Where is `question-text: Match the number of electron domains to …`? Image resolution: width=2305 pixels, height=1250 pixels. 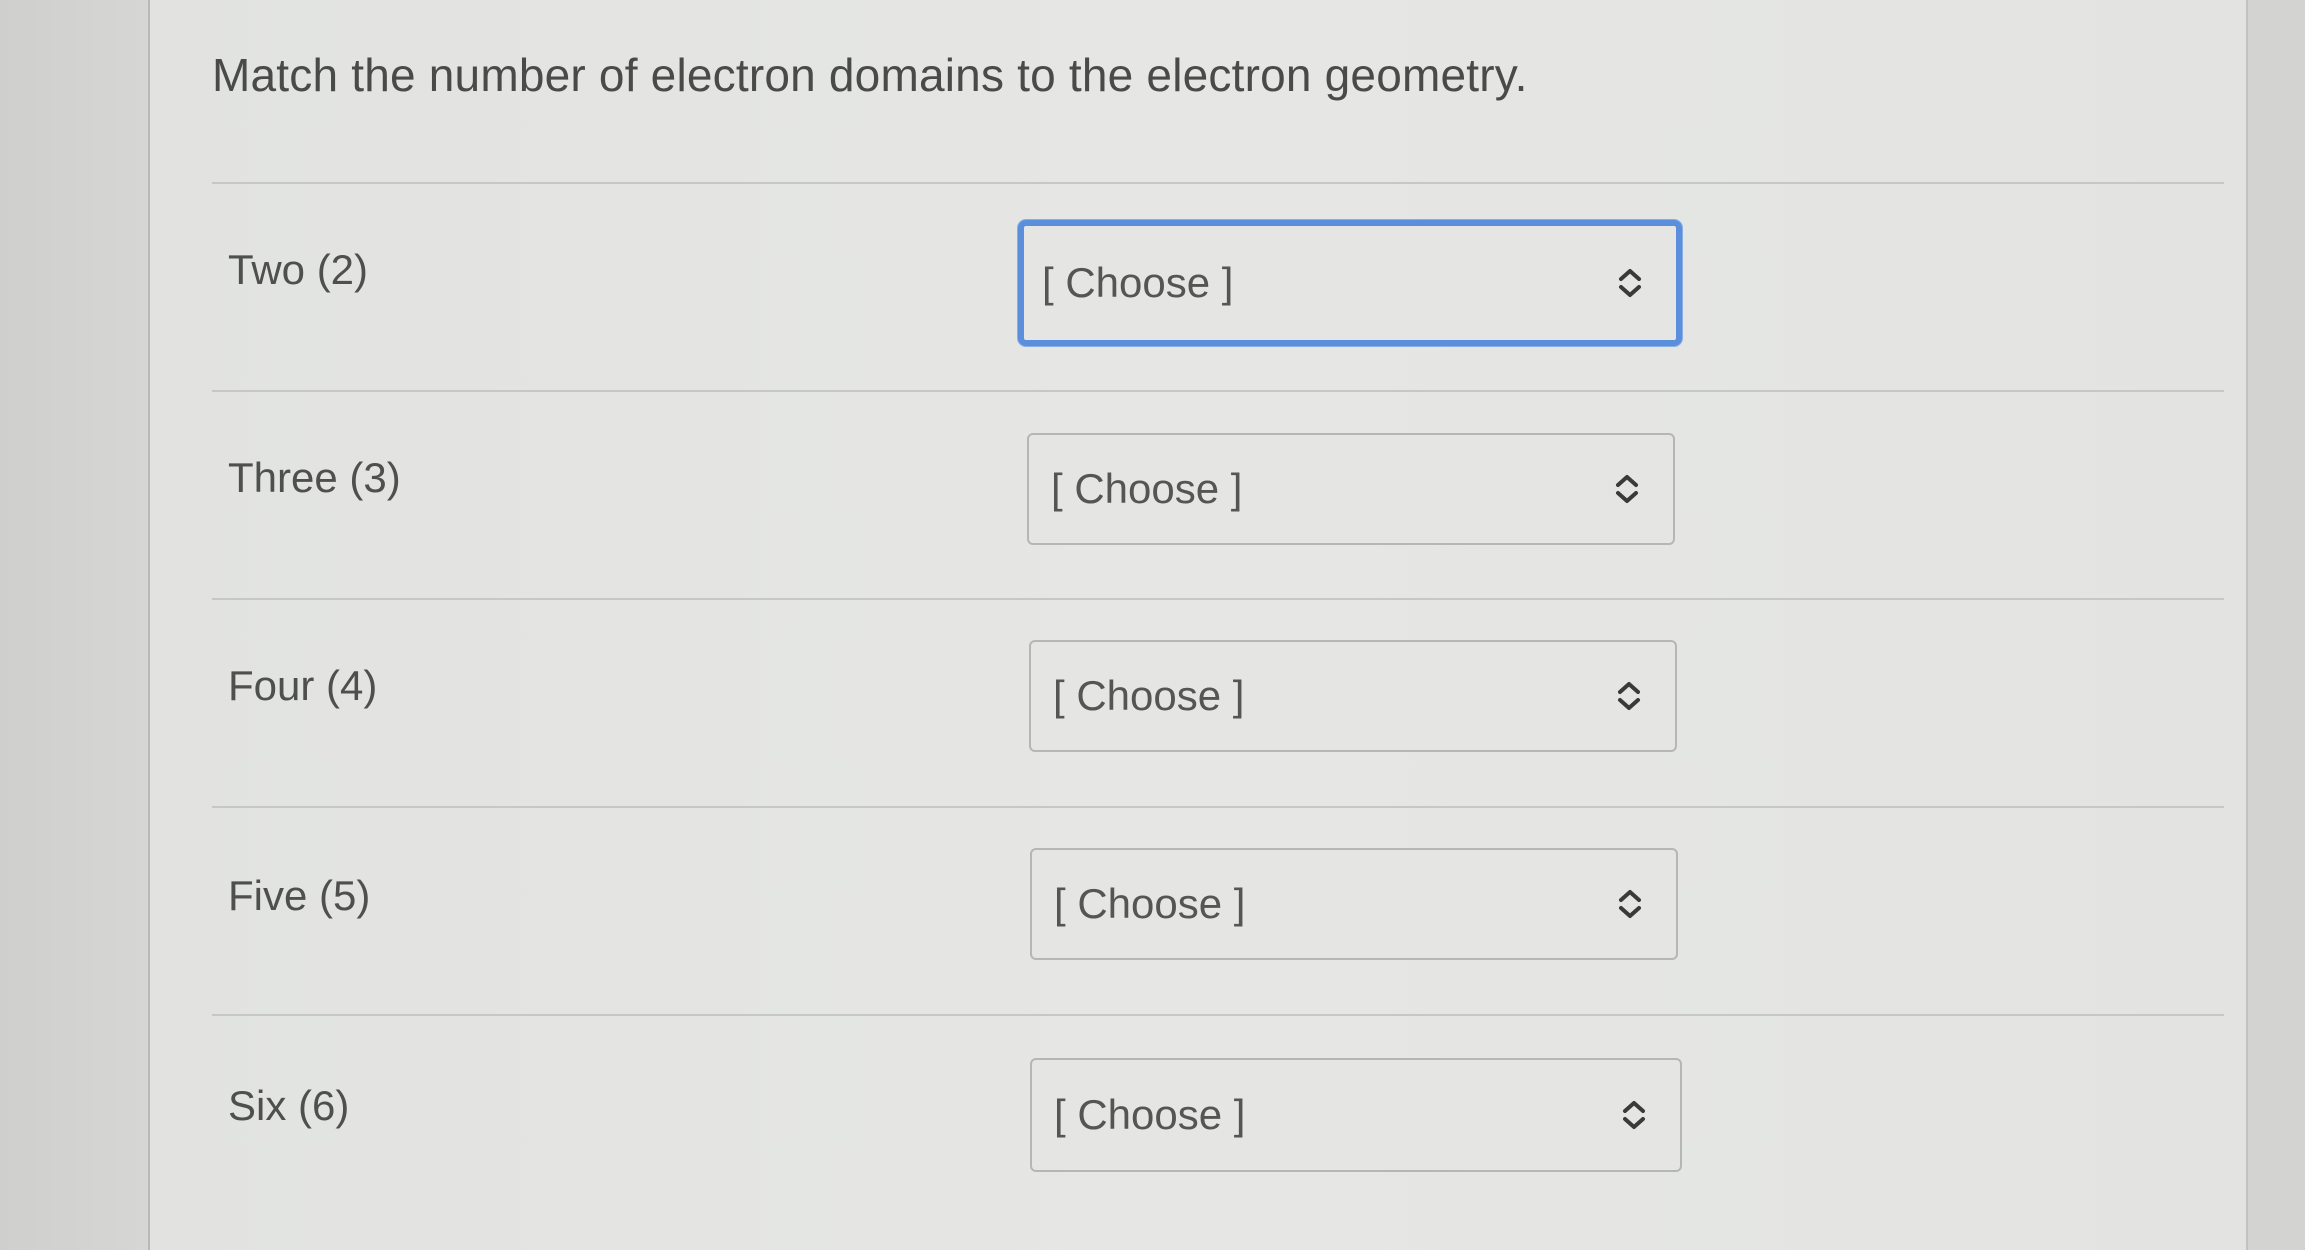
question-text: Match the number of electron domains to … is located at coordinates (870, 75).